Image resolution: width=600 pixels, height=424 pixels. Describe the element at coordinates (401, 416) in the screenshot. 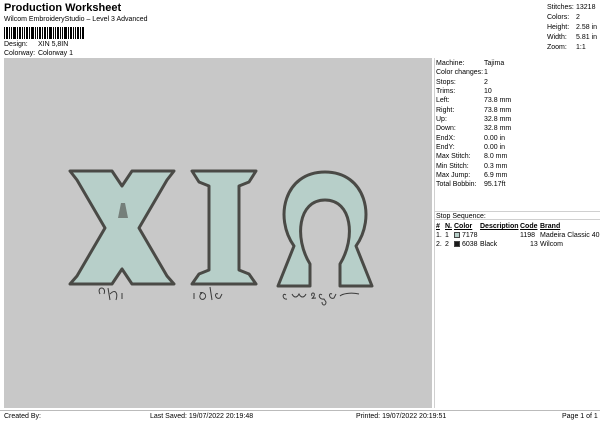

I see `footer-printed: Printed: 19/07/2022 20:19:51` at that location.